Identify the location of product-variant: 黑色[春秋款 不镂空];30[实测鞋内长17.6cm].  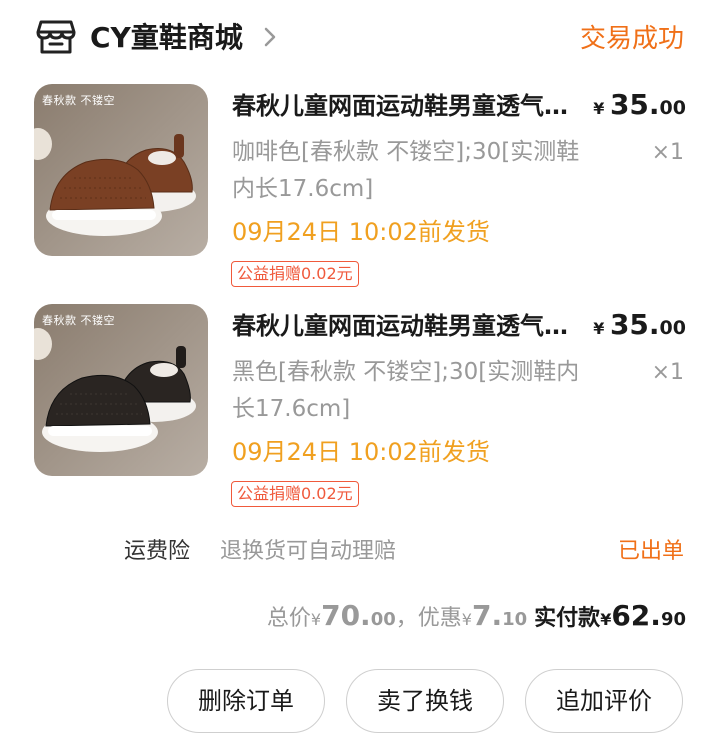
(412, 391).